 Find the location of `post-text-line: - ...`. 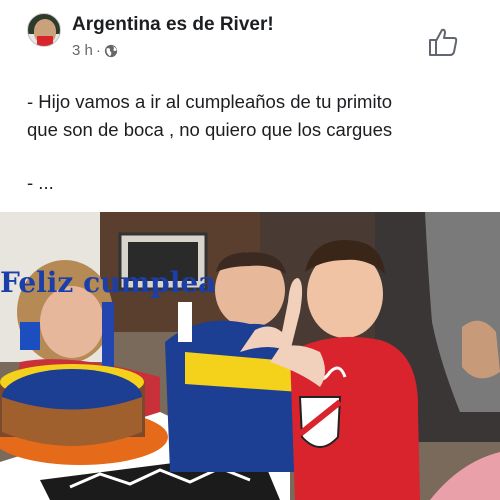

post-text-line: - ... is located at coordinates (40, 182).